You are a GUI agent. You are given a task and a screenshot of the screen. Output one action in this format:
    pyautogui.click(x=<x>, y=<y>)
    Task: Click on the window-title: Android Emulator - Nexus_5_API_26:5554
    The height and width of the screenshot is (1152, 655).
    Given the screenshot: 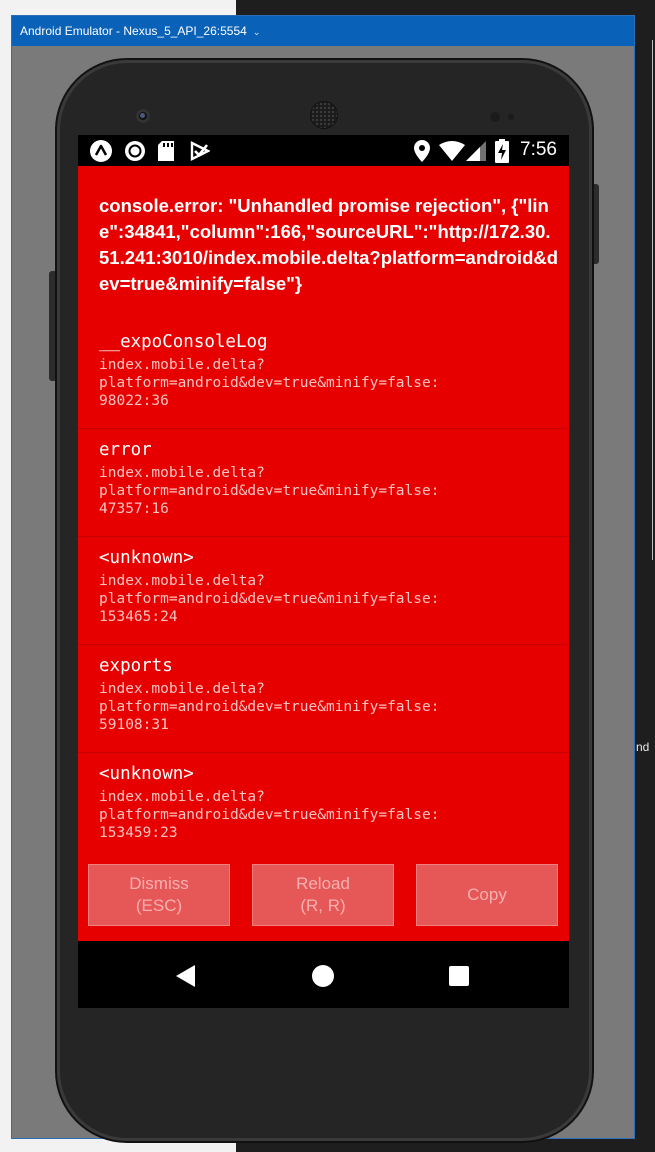 What is the action you would take?
    pyautogui.click(x=133, y=31)
    